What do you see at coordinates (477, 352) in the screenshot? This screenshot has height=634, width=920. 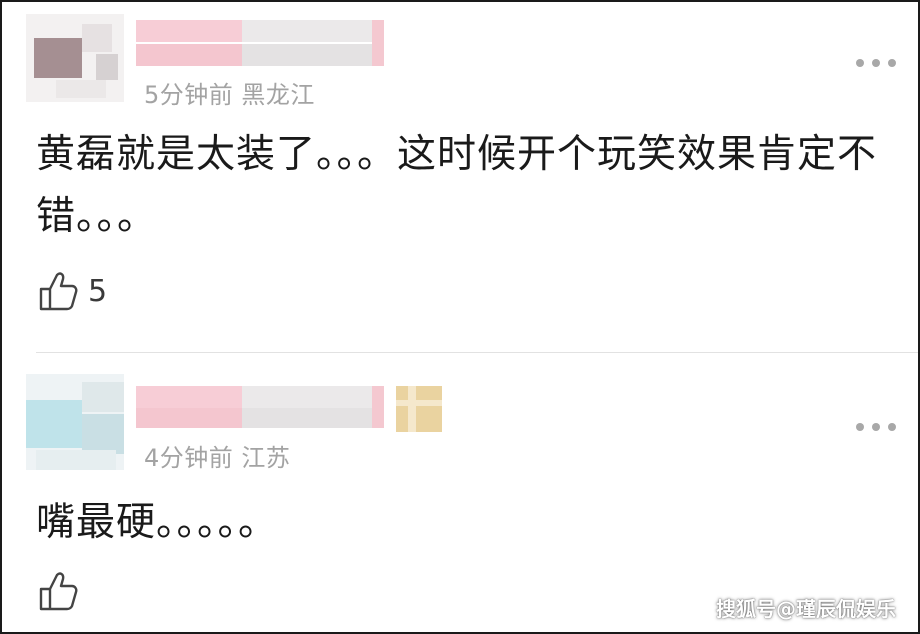 I see `comment-divider` at bounding box center [477, 352].